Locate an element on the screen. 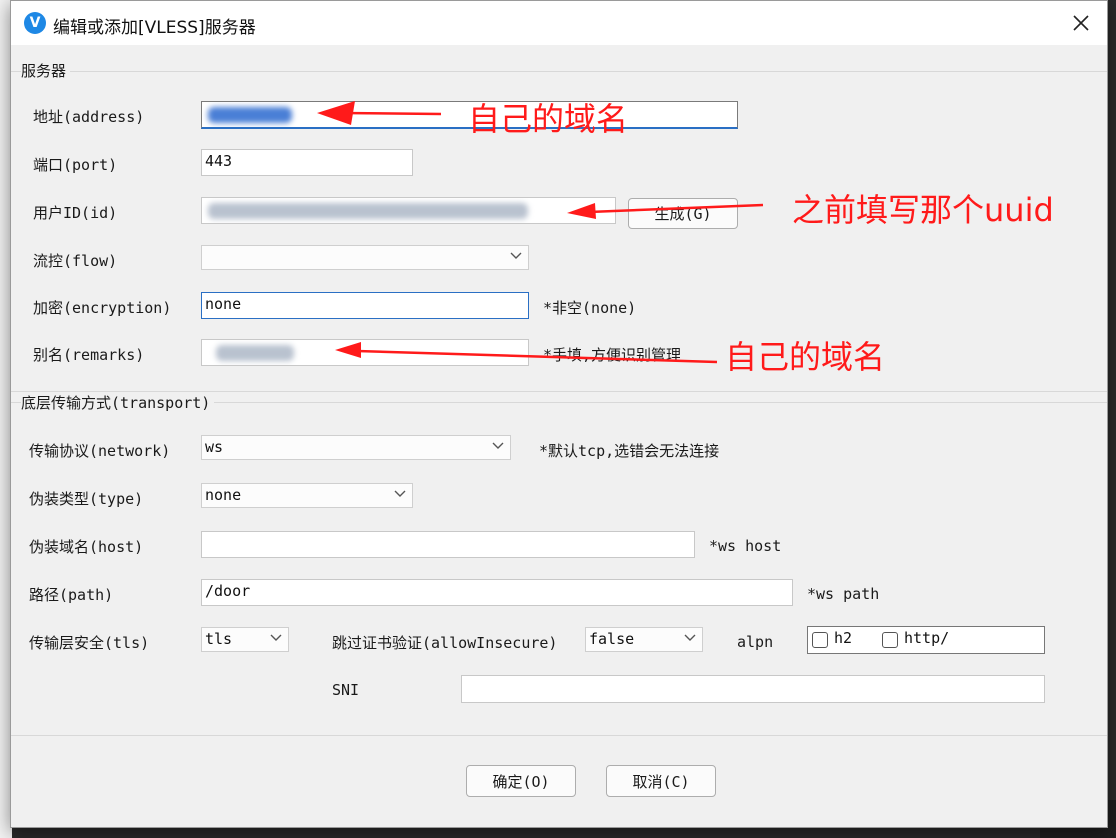 The width and height of the screenshot is (1116, 838). arrow-remarks is located at coordinates (526, 353).